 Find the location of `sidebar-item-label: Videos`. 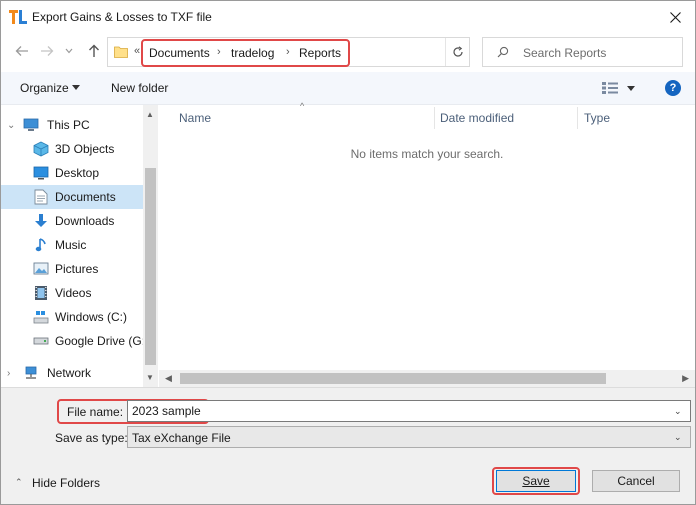

sidebar-item-label: Videos is located at coordinates (73, 293).